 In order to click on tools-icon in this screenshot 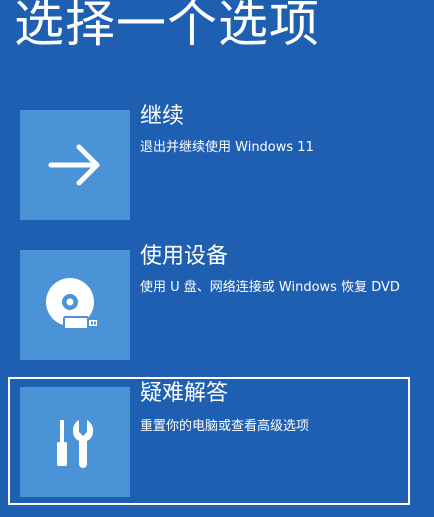, I will do `click(75, 444)`.